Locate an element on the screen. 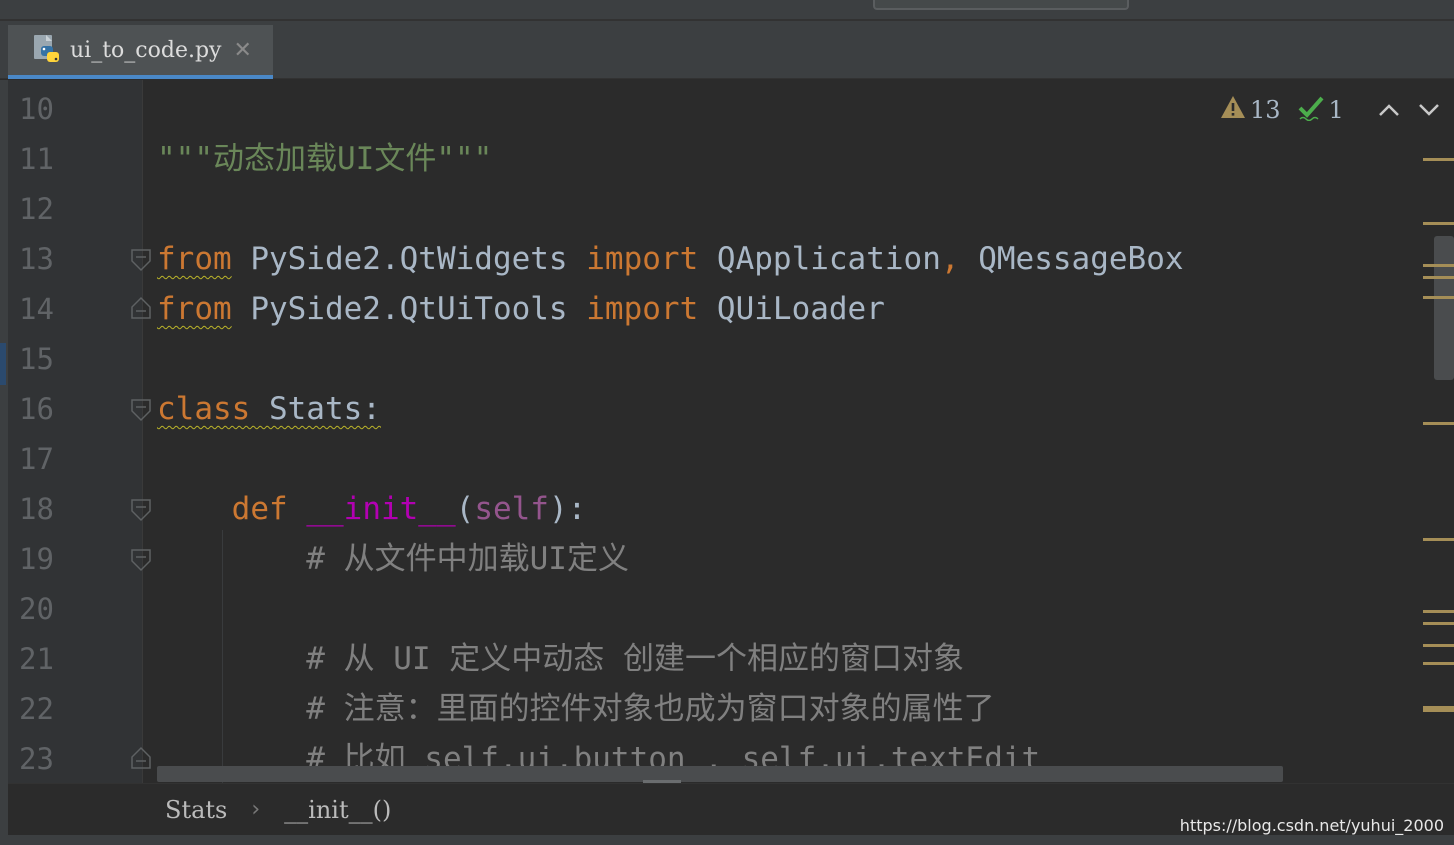 This screenshot has height=845, width=1454. warning-count: 13 is located at coordinates (1265, 110).